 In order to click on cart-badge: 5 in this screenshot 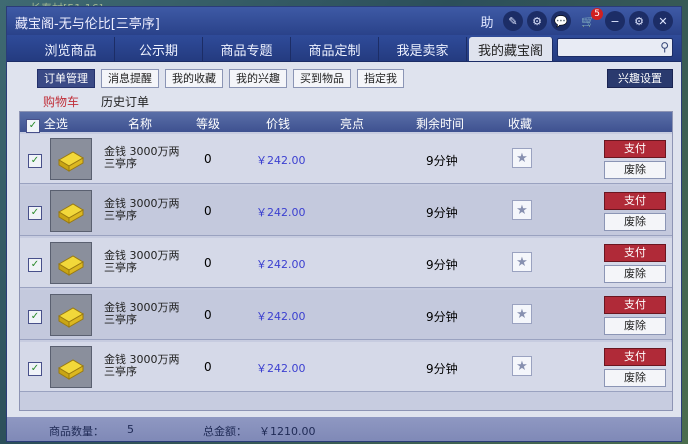, I will do `click(597, 14)`.